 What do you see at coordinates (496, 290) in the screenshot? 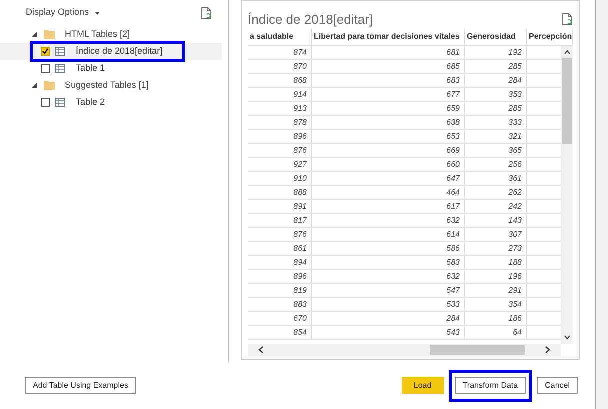
I see `table-cell: 291` at bounding box center [496, 290].